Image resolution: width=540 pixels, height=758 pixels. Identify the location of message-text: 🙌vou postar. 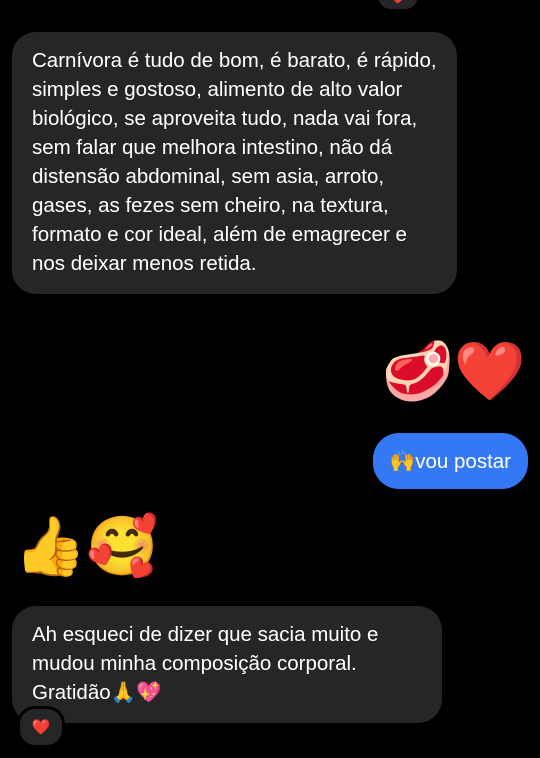
(450, 461).